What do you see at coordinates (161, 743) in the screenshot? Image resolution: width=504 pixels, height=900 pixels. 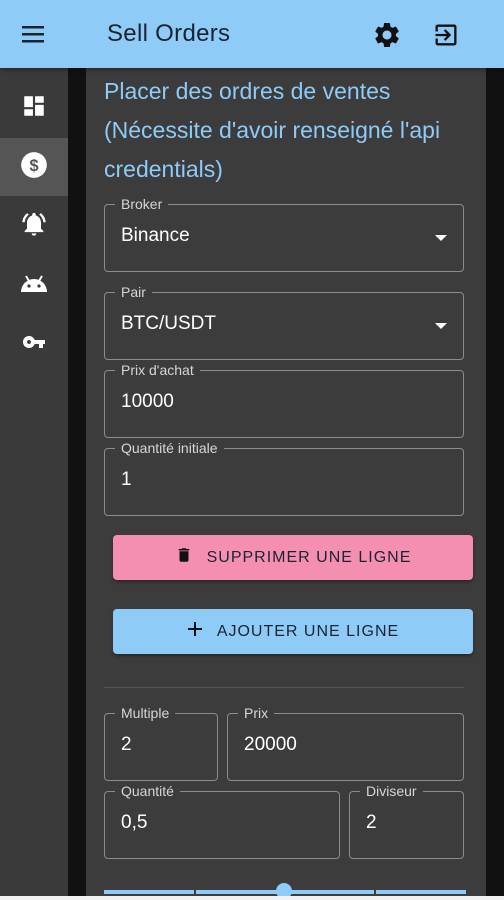 I see `multiple-input: Multiple 2` at bounding box center [161, 743].